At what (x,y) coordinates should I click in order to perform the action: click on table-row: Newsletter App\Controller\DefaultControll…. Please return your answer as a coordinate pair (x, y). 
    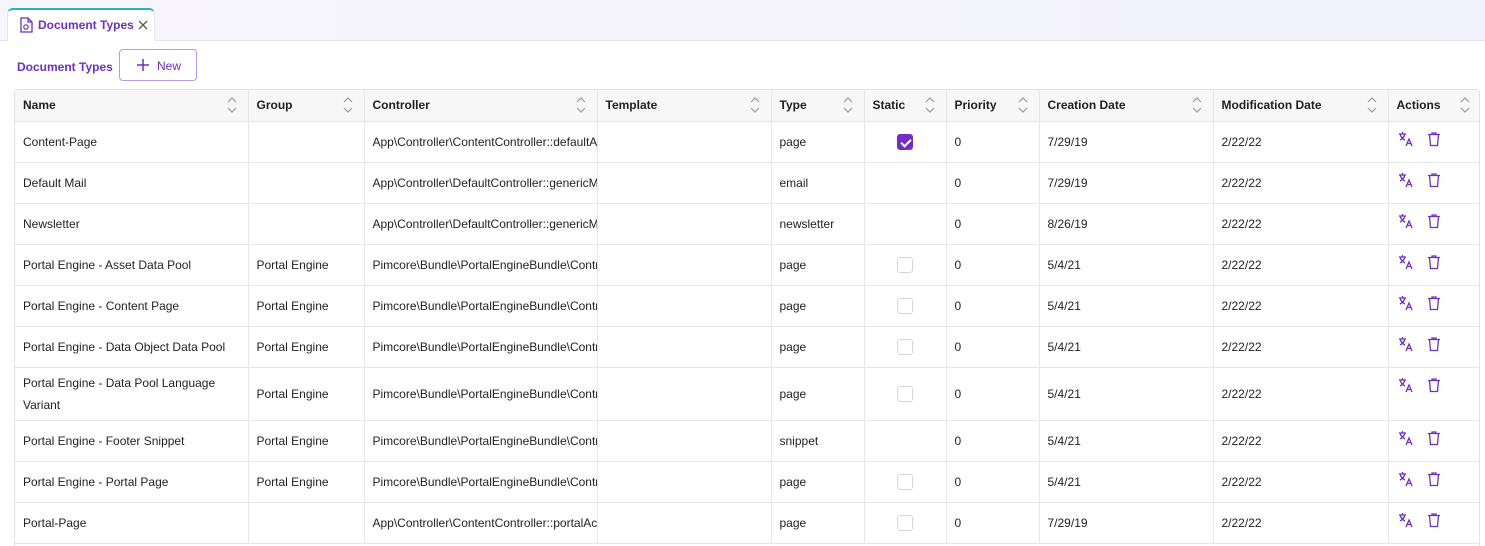
    Looking at the image, I should click on (747, 224).